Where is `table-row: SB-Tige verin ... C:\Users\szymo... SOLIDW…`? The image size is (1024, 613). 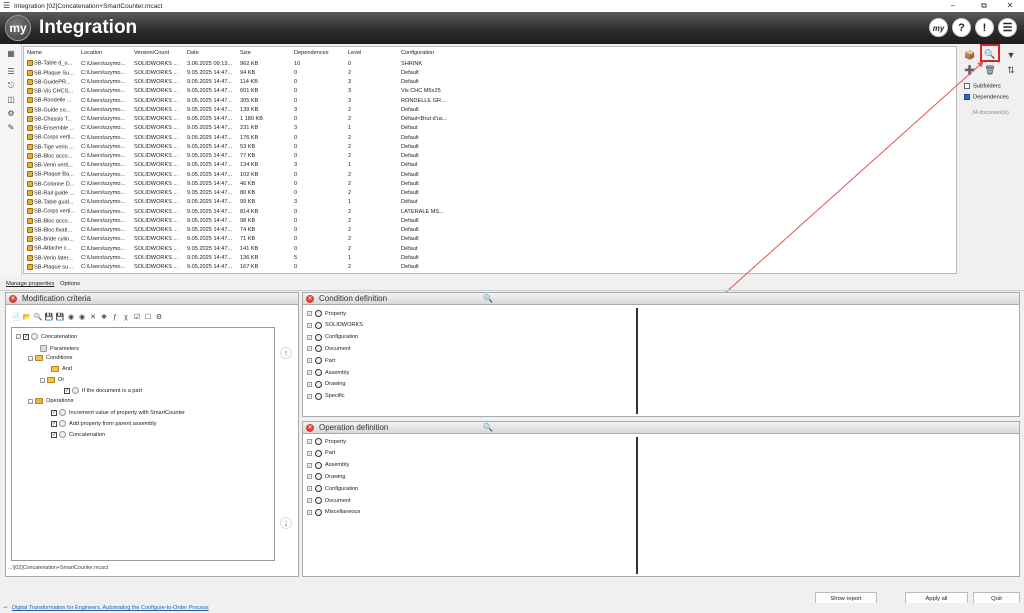
table-row: SB-Tige verin ... C:\Users\szymo... SOLIDW… is located at coordinates (256, 146).